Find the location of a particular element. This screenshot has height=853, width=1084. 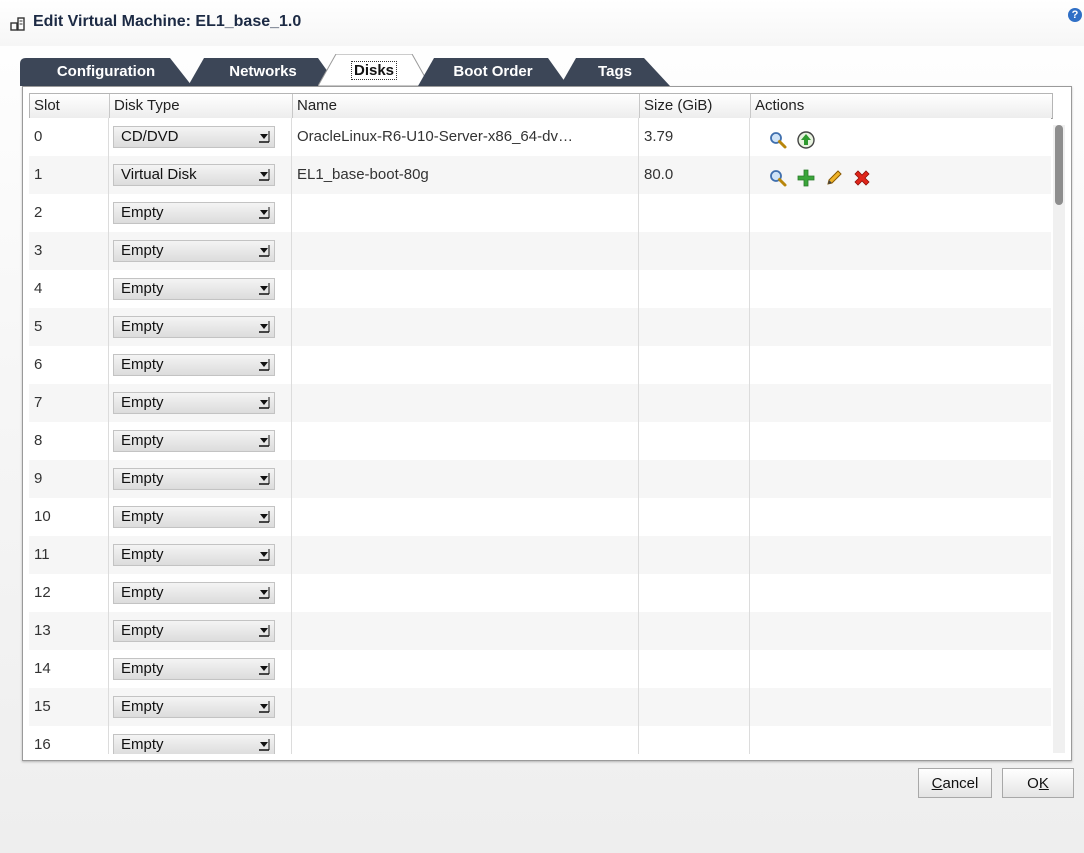

table-row: 6 Empty is located at coordinates (540, 365).